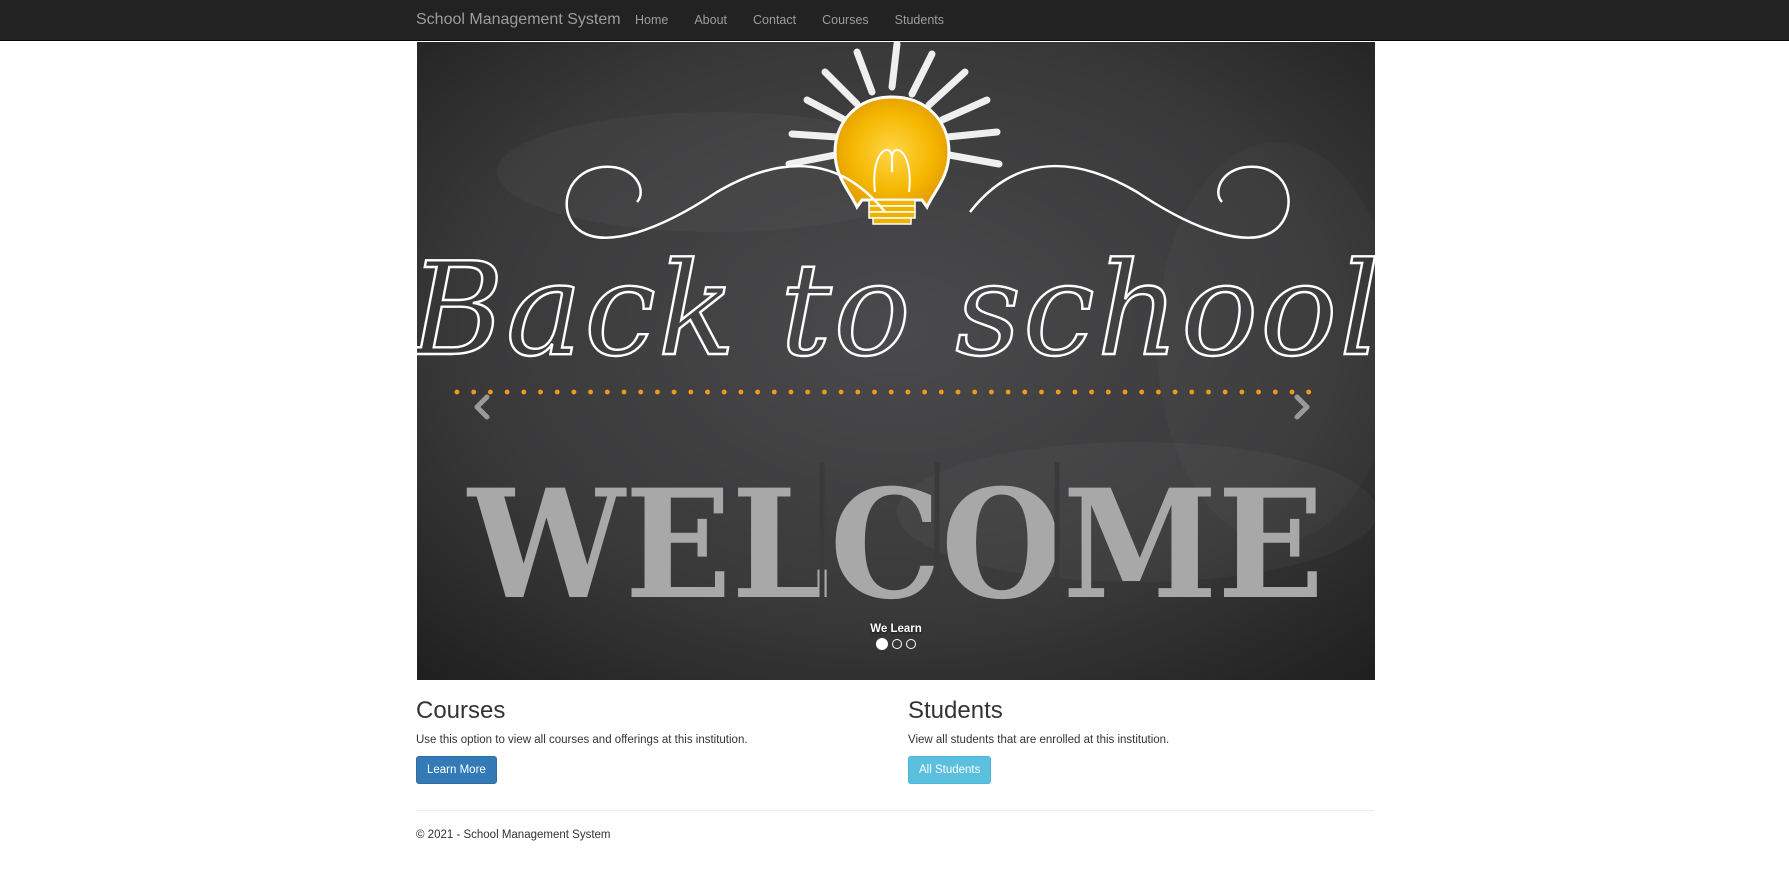  Describe the element at coordinates (919, 20) in the screenshot. I see `nav-link-students: Students` at that location.